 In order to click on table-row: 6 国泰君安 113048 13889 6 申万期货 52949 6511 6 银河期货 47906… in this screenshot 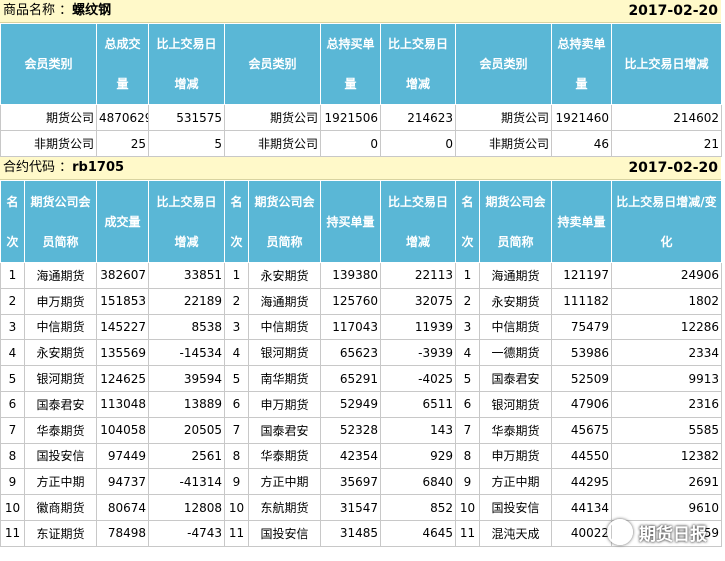, I will do `click(361, 404)`.